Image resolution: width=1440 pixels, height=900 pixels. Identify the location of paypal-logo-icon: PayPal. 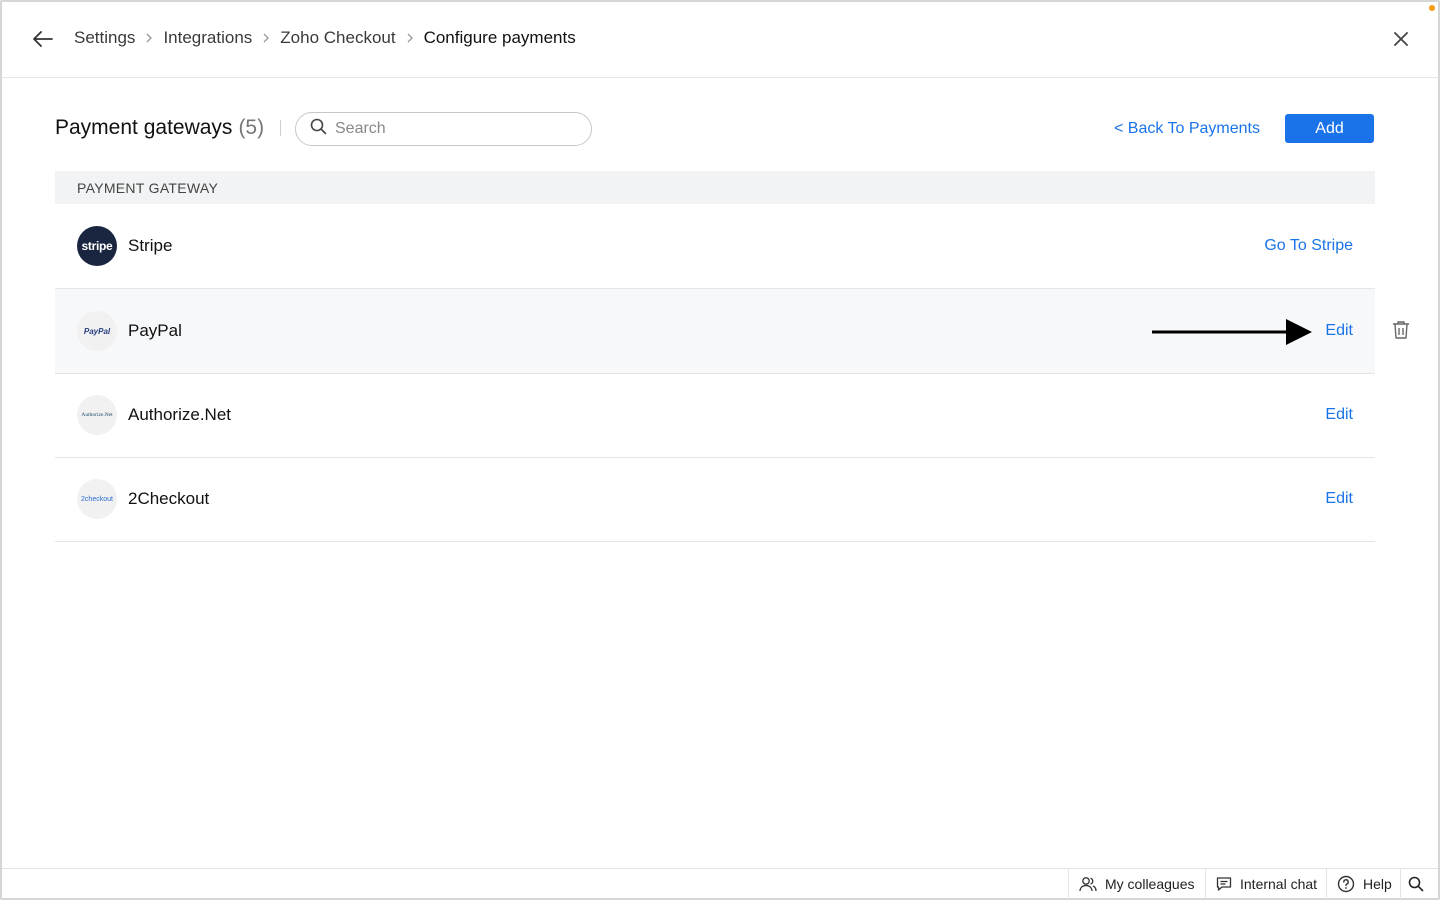
(97, 331).